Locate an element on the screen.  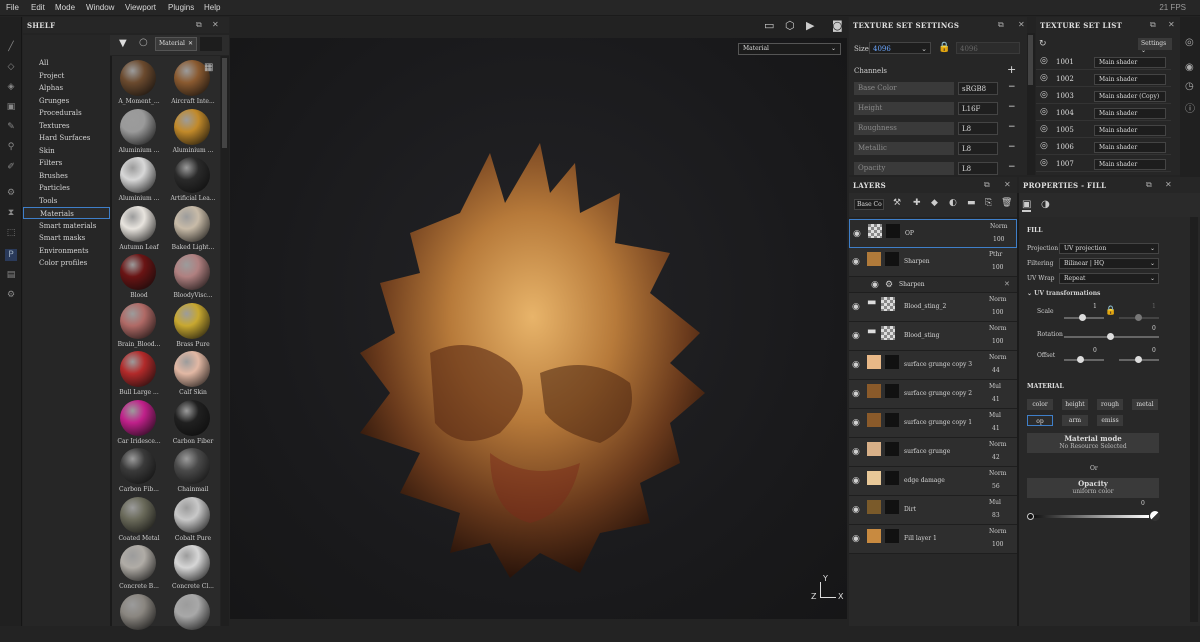
material-thumbnail: Autumn Leaf is located at coordinates (139, 229).